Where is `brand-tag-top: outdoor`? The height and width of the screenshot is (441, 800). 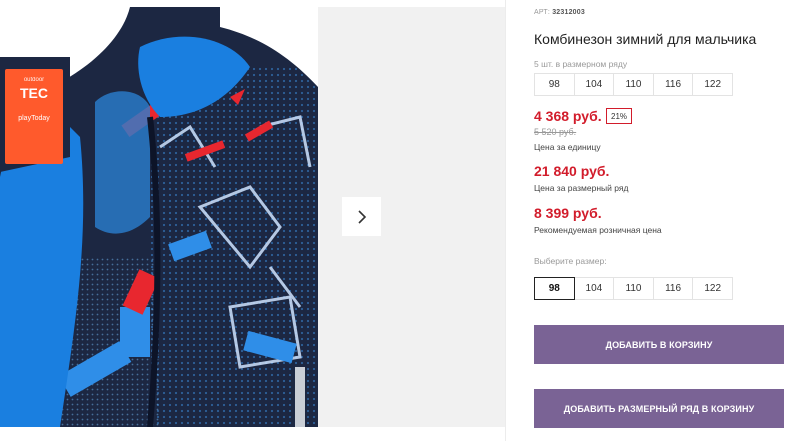 brand-tag-top: outdoor is located at coordinates (34, 80).